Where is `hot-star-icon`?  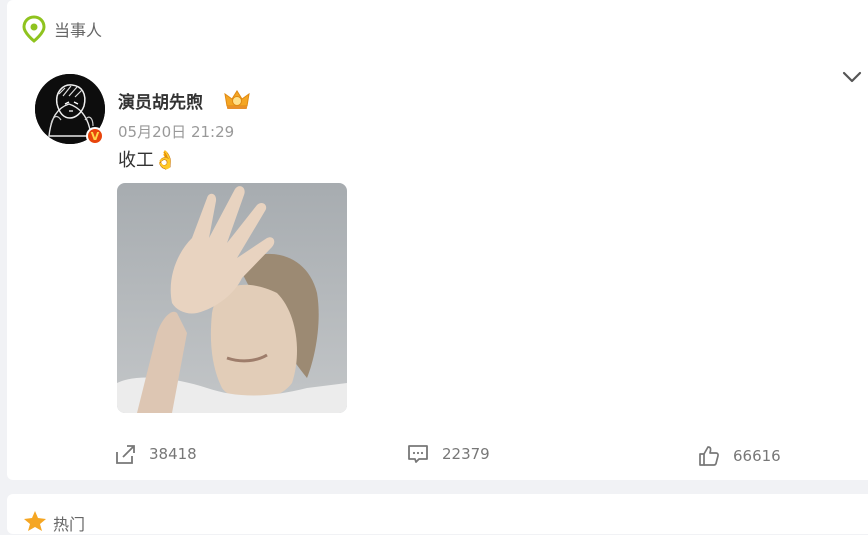 hot-star-icon is located at coordinates (35, 521).